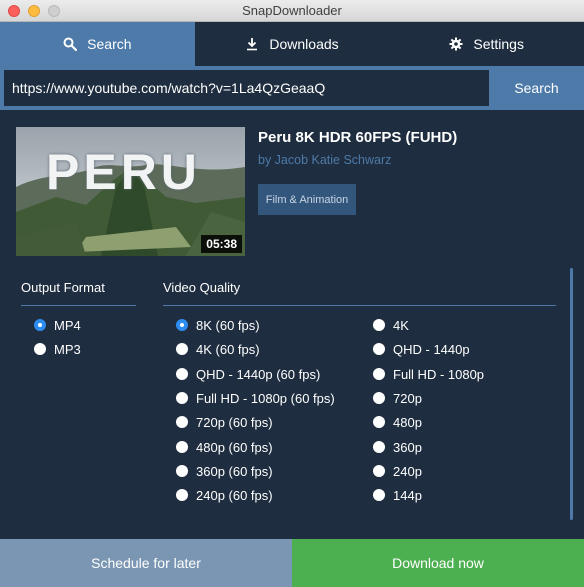 This screenshot has height=587, width=584. Describe the element at coordinates (234, 471) in the screenshot. I see `quality-option-label: 360p (60 fps)` at that location.